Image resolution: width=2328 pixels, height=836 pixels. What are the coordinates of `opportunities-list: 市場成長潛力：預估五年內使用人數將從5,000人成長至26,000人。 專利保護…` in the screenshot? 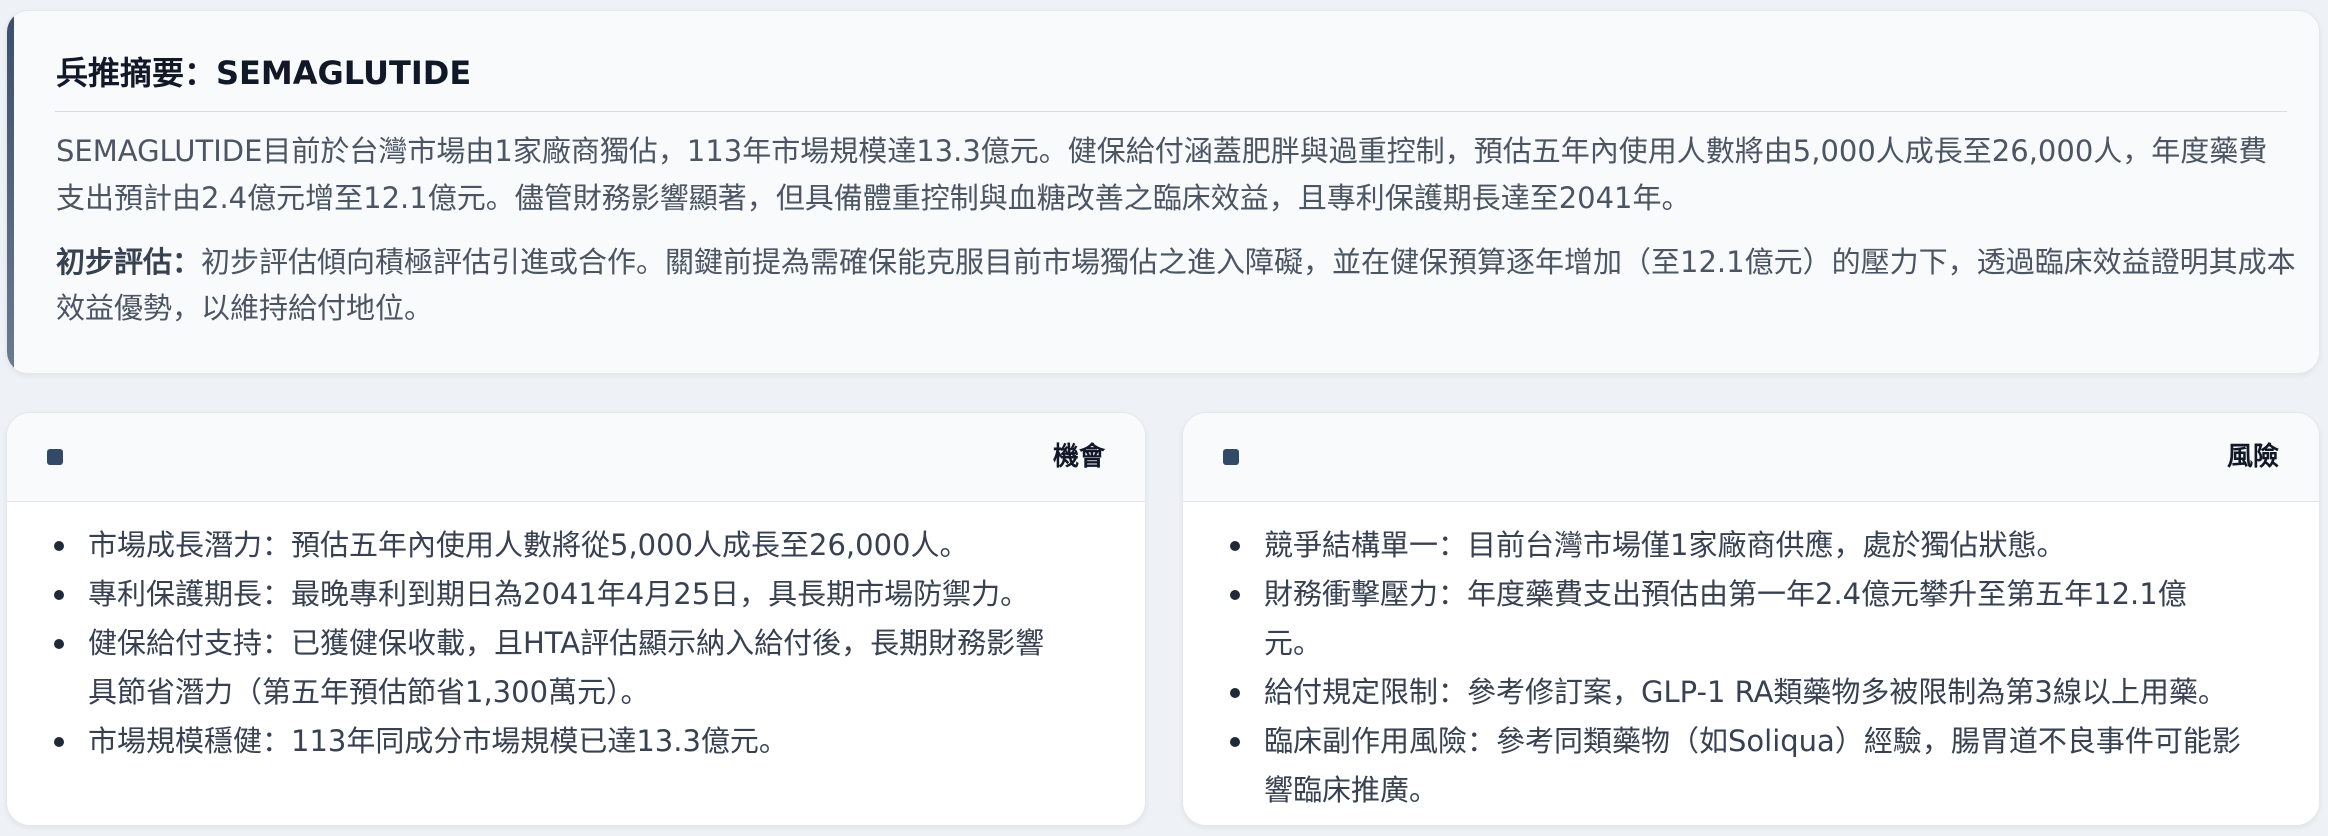 It's located at (537, 643).